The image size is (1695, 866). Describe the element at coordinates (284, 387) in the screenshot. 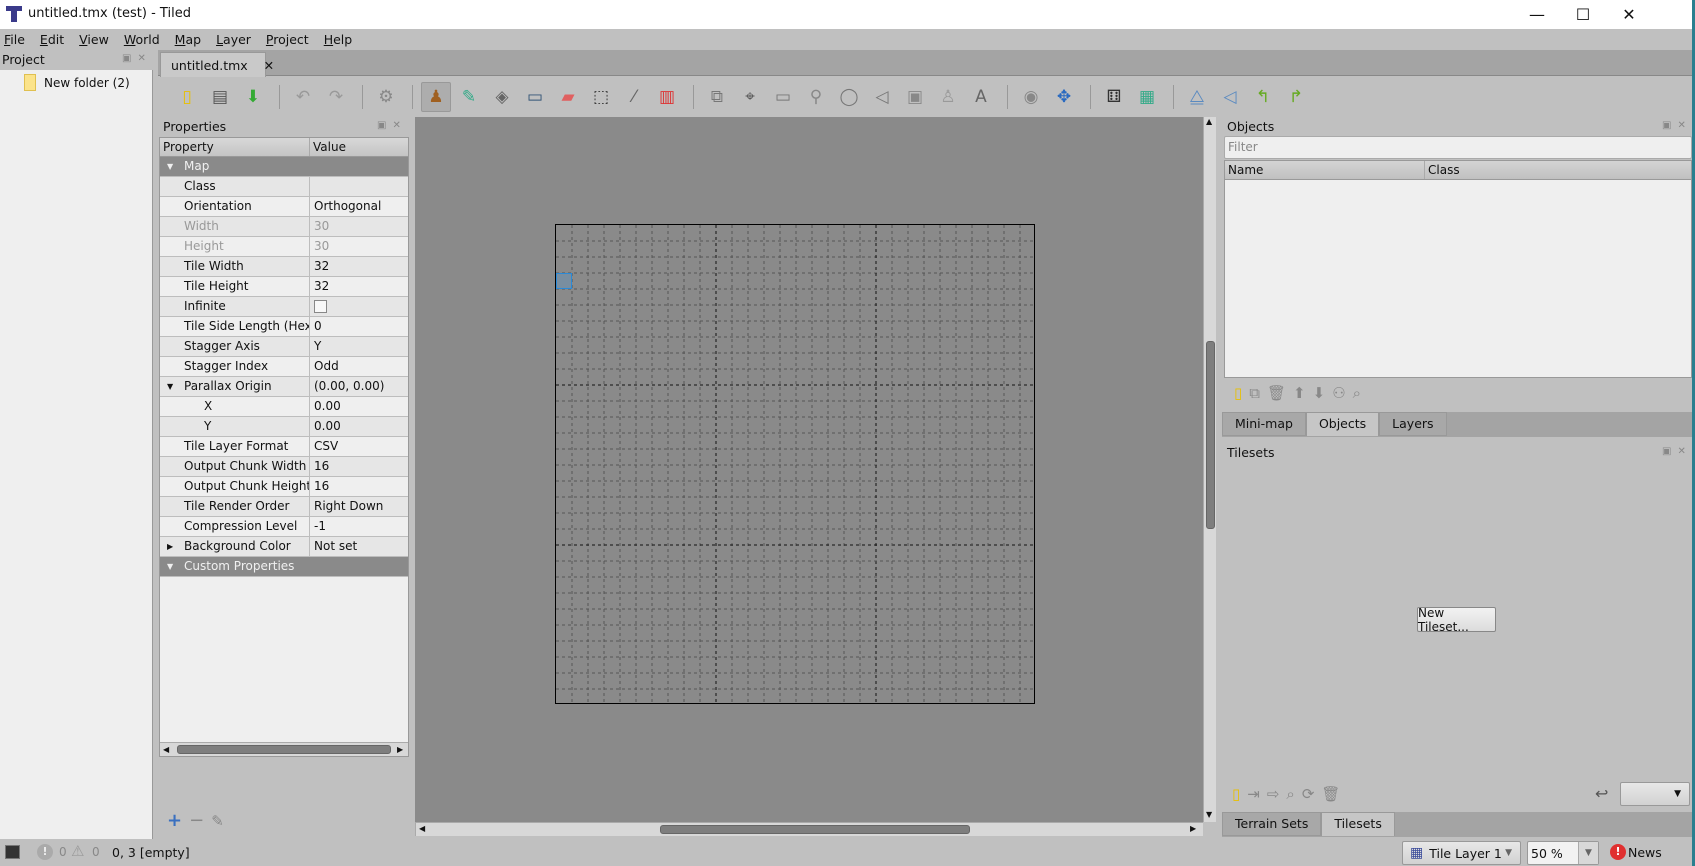

I see `property-row: ▼ Parallax Origin (0.00, 0.00)` at that location.